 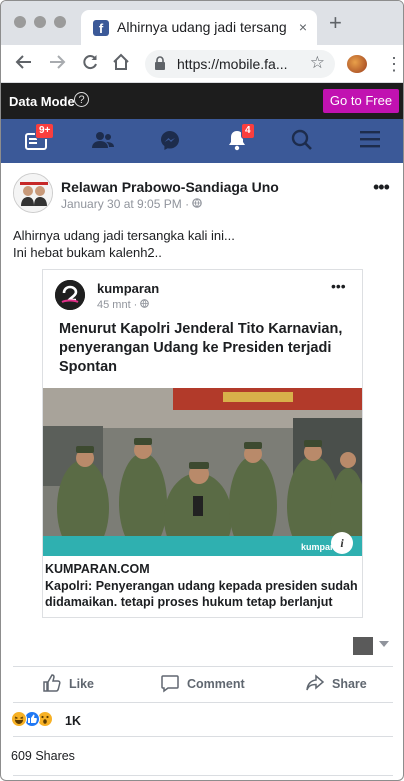 I want to click on new-tab-button: +, so click(x=335, y=23).